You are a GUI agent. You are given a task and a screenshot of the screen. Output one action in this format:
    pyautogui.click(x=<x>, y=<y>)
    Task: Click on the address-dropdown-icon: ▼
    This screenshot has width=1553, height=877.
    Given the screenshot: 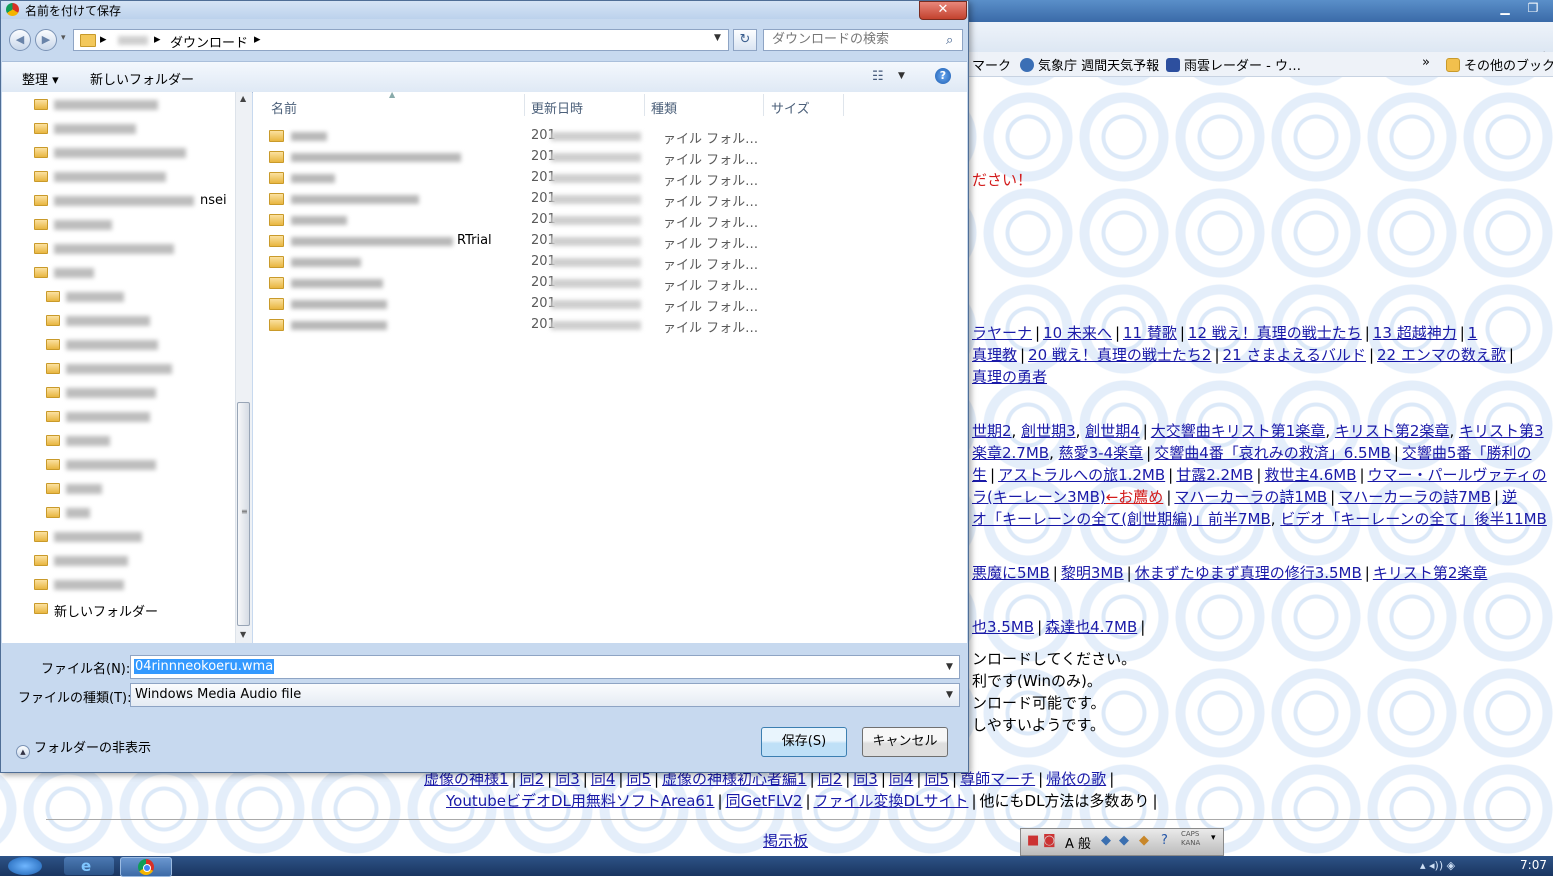 What is the action you would take?
    pyautogui.click(x=717, y=38)
    